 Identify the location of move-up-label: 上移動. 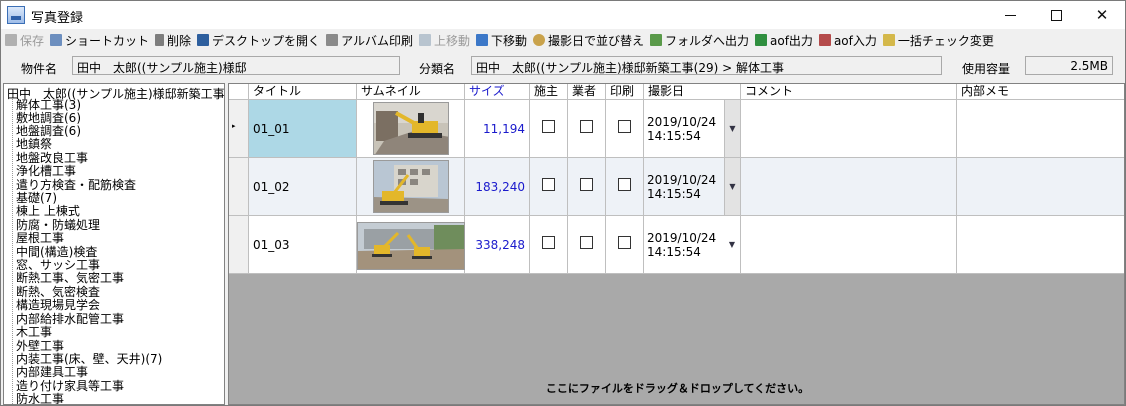
(451, 40).